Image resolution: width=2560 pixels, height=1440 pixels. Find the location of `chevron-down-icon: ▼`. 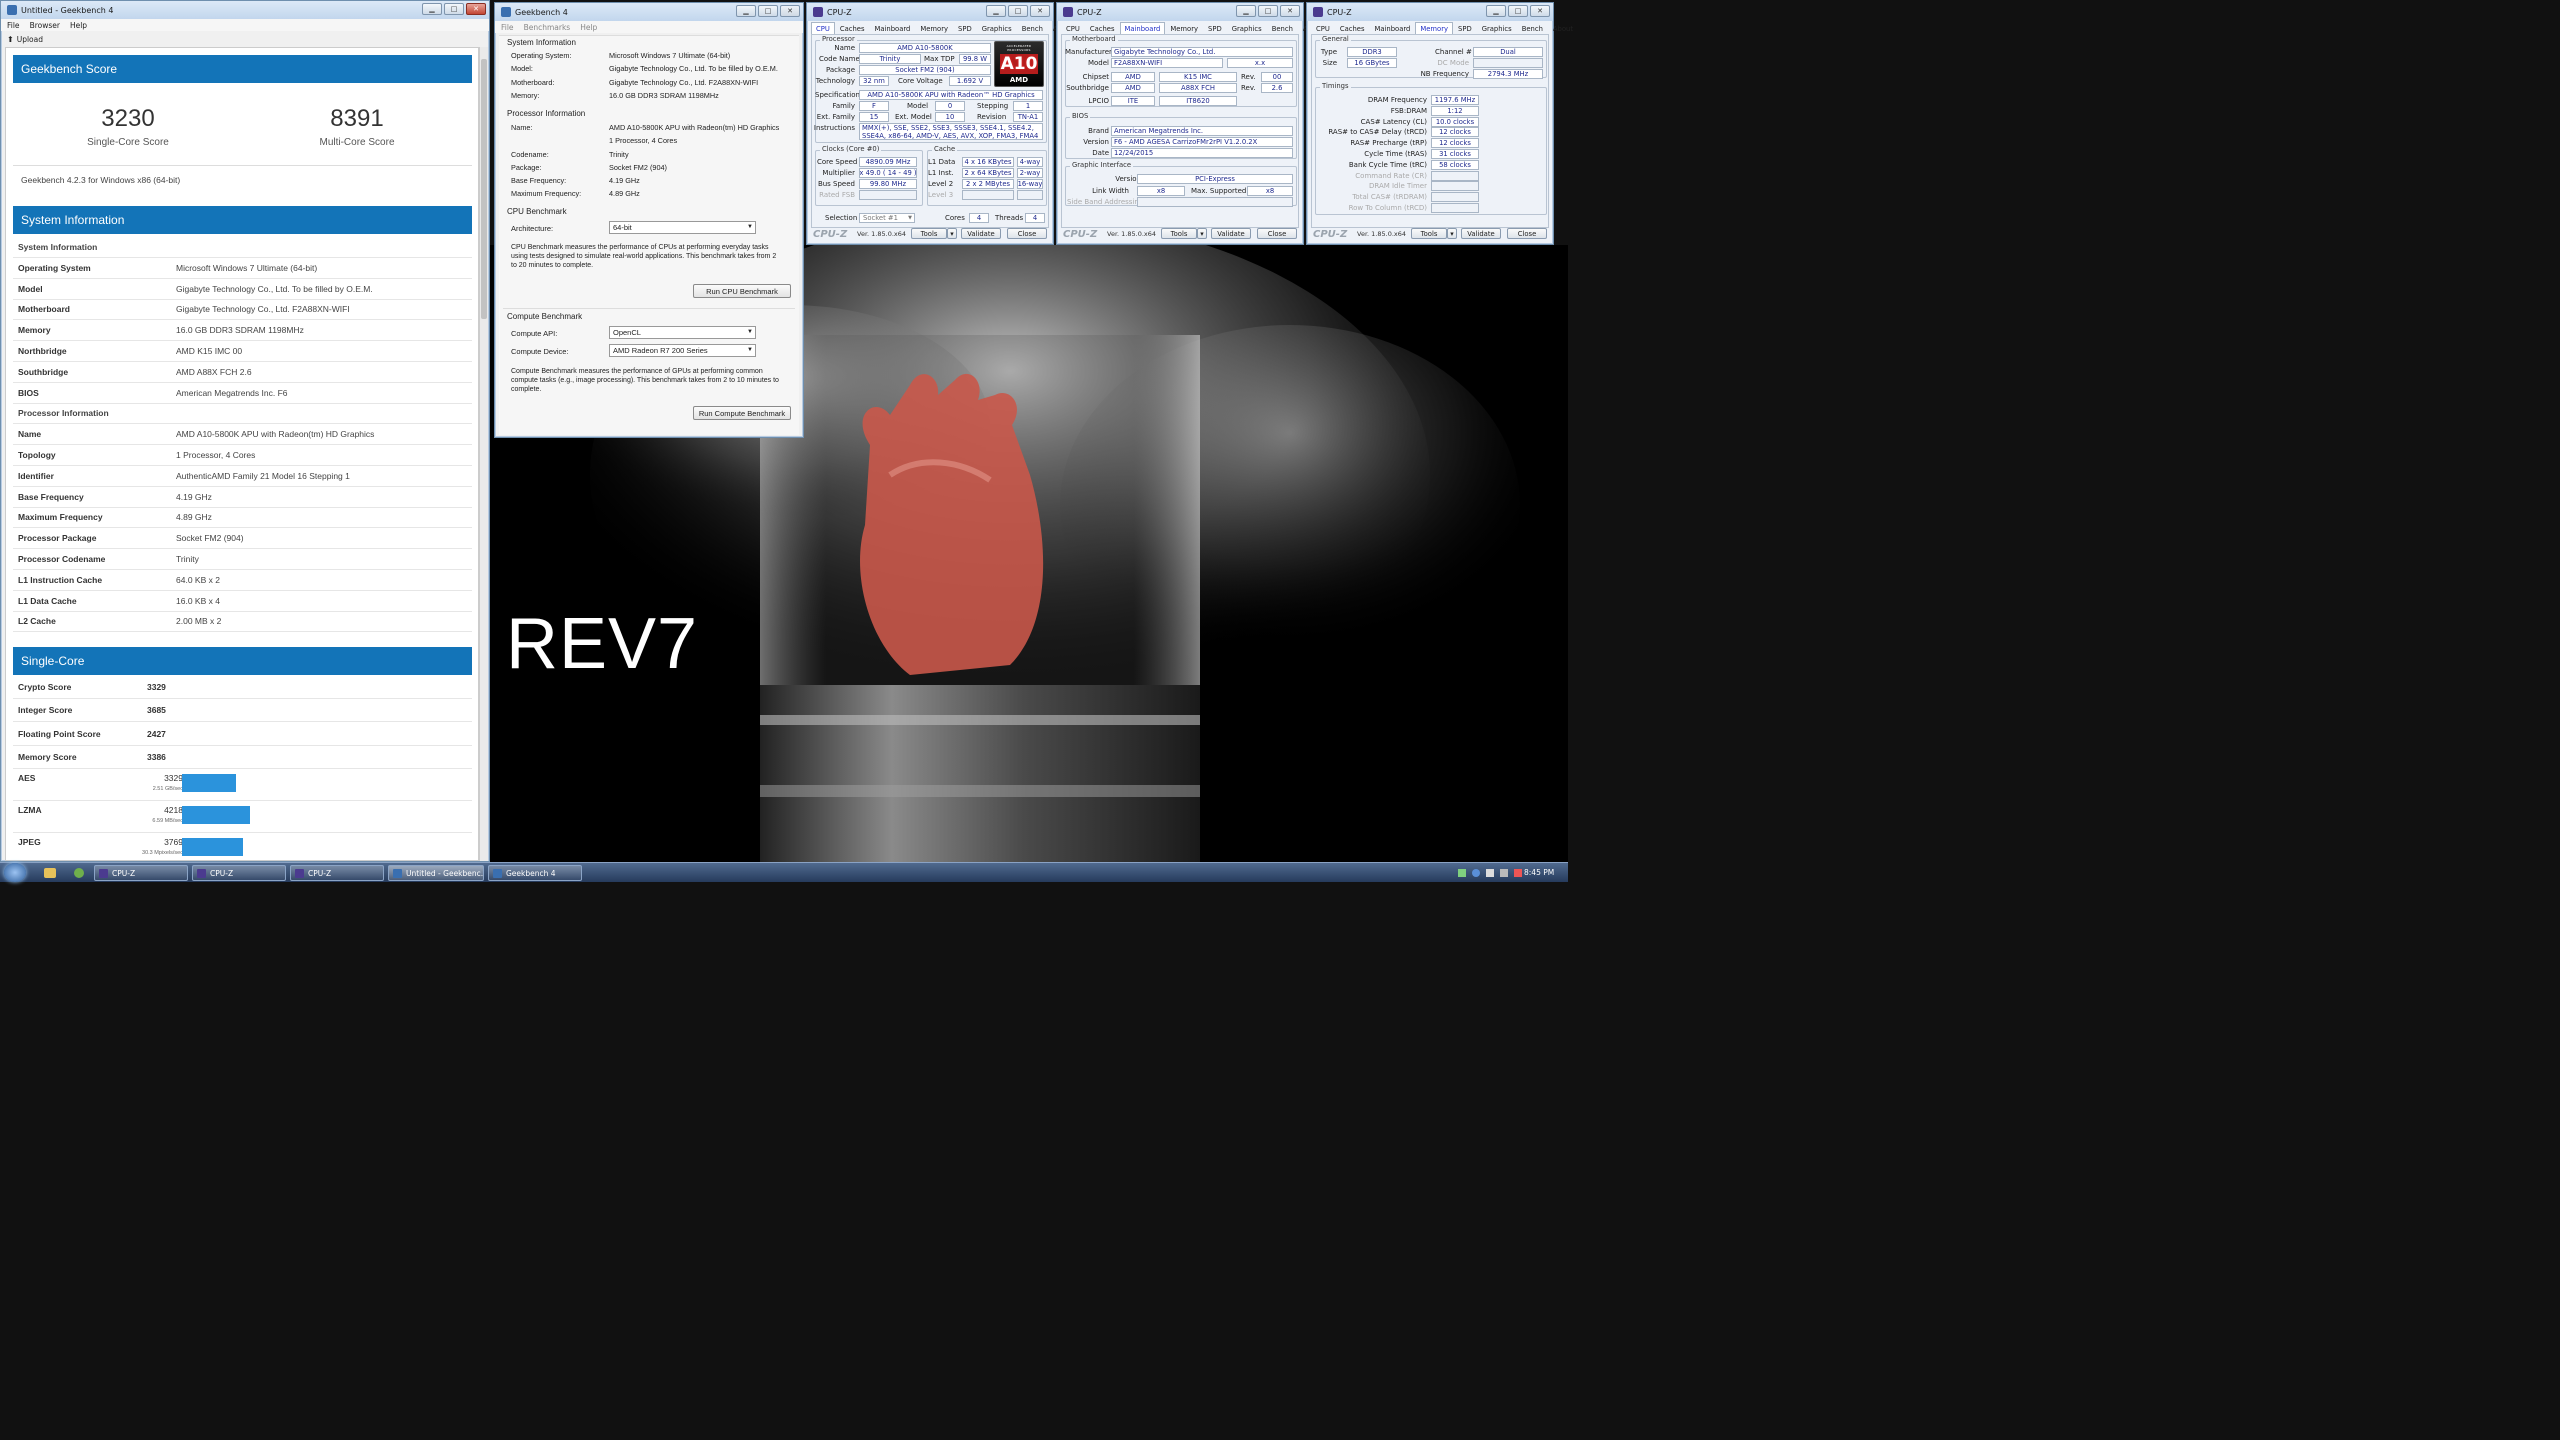

chevron-down-icon: ▼ is located at coordinates (910, 218).